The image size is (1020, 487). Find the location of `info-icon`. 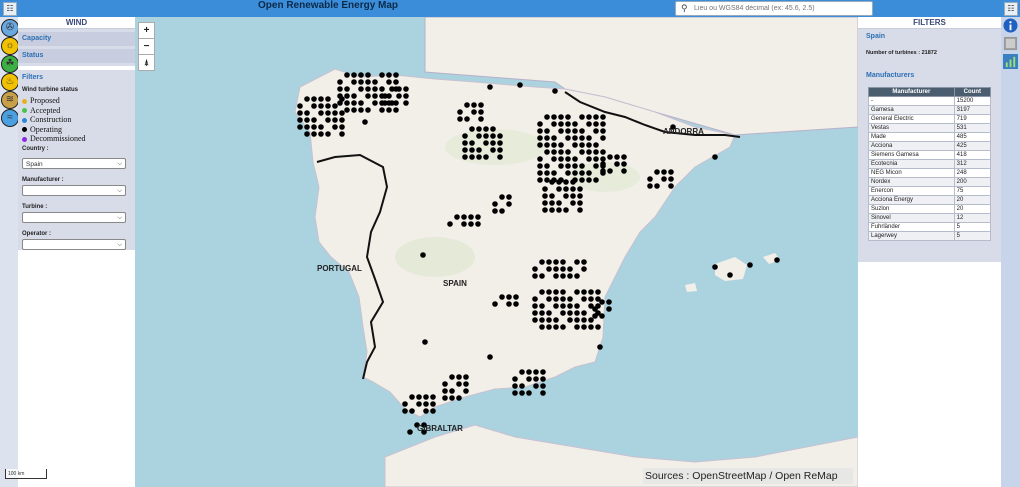

info-icon is located at coordinates (1010, 25).